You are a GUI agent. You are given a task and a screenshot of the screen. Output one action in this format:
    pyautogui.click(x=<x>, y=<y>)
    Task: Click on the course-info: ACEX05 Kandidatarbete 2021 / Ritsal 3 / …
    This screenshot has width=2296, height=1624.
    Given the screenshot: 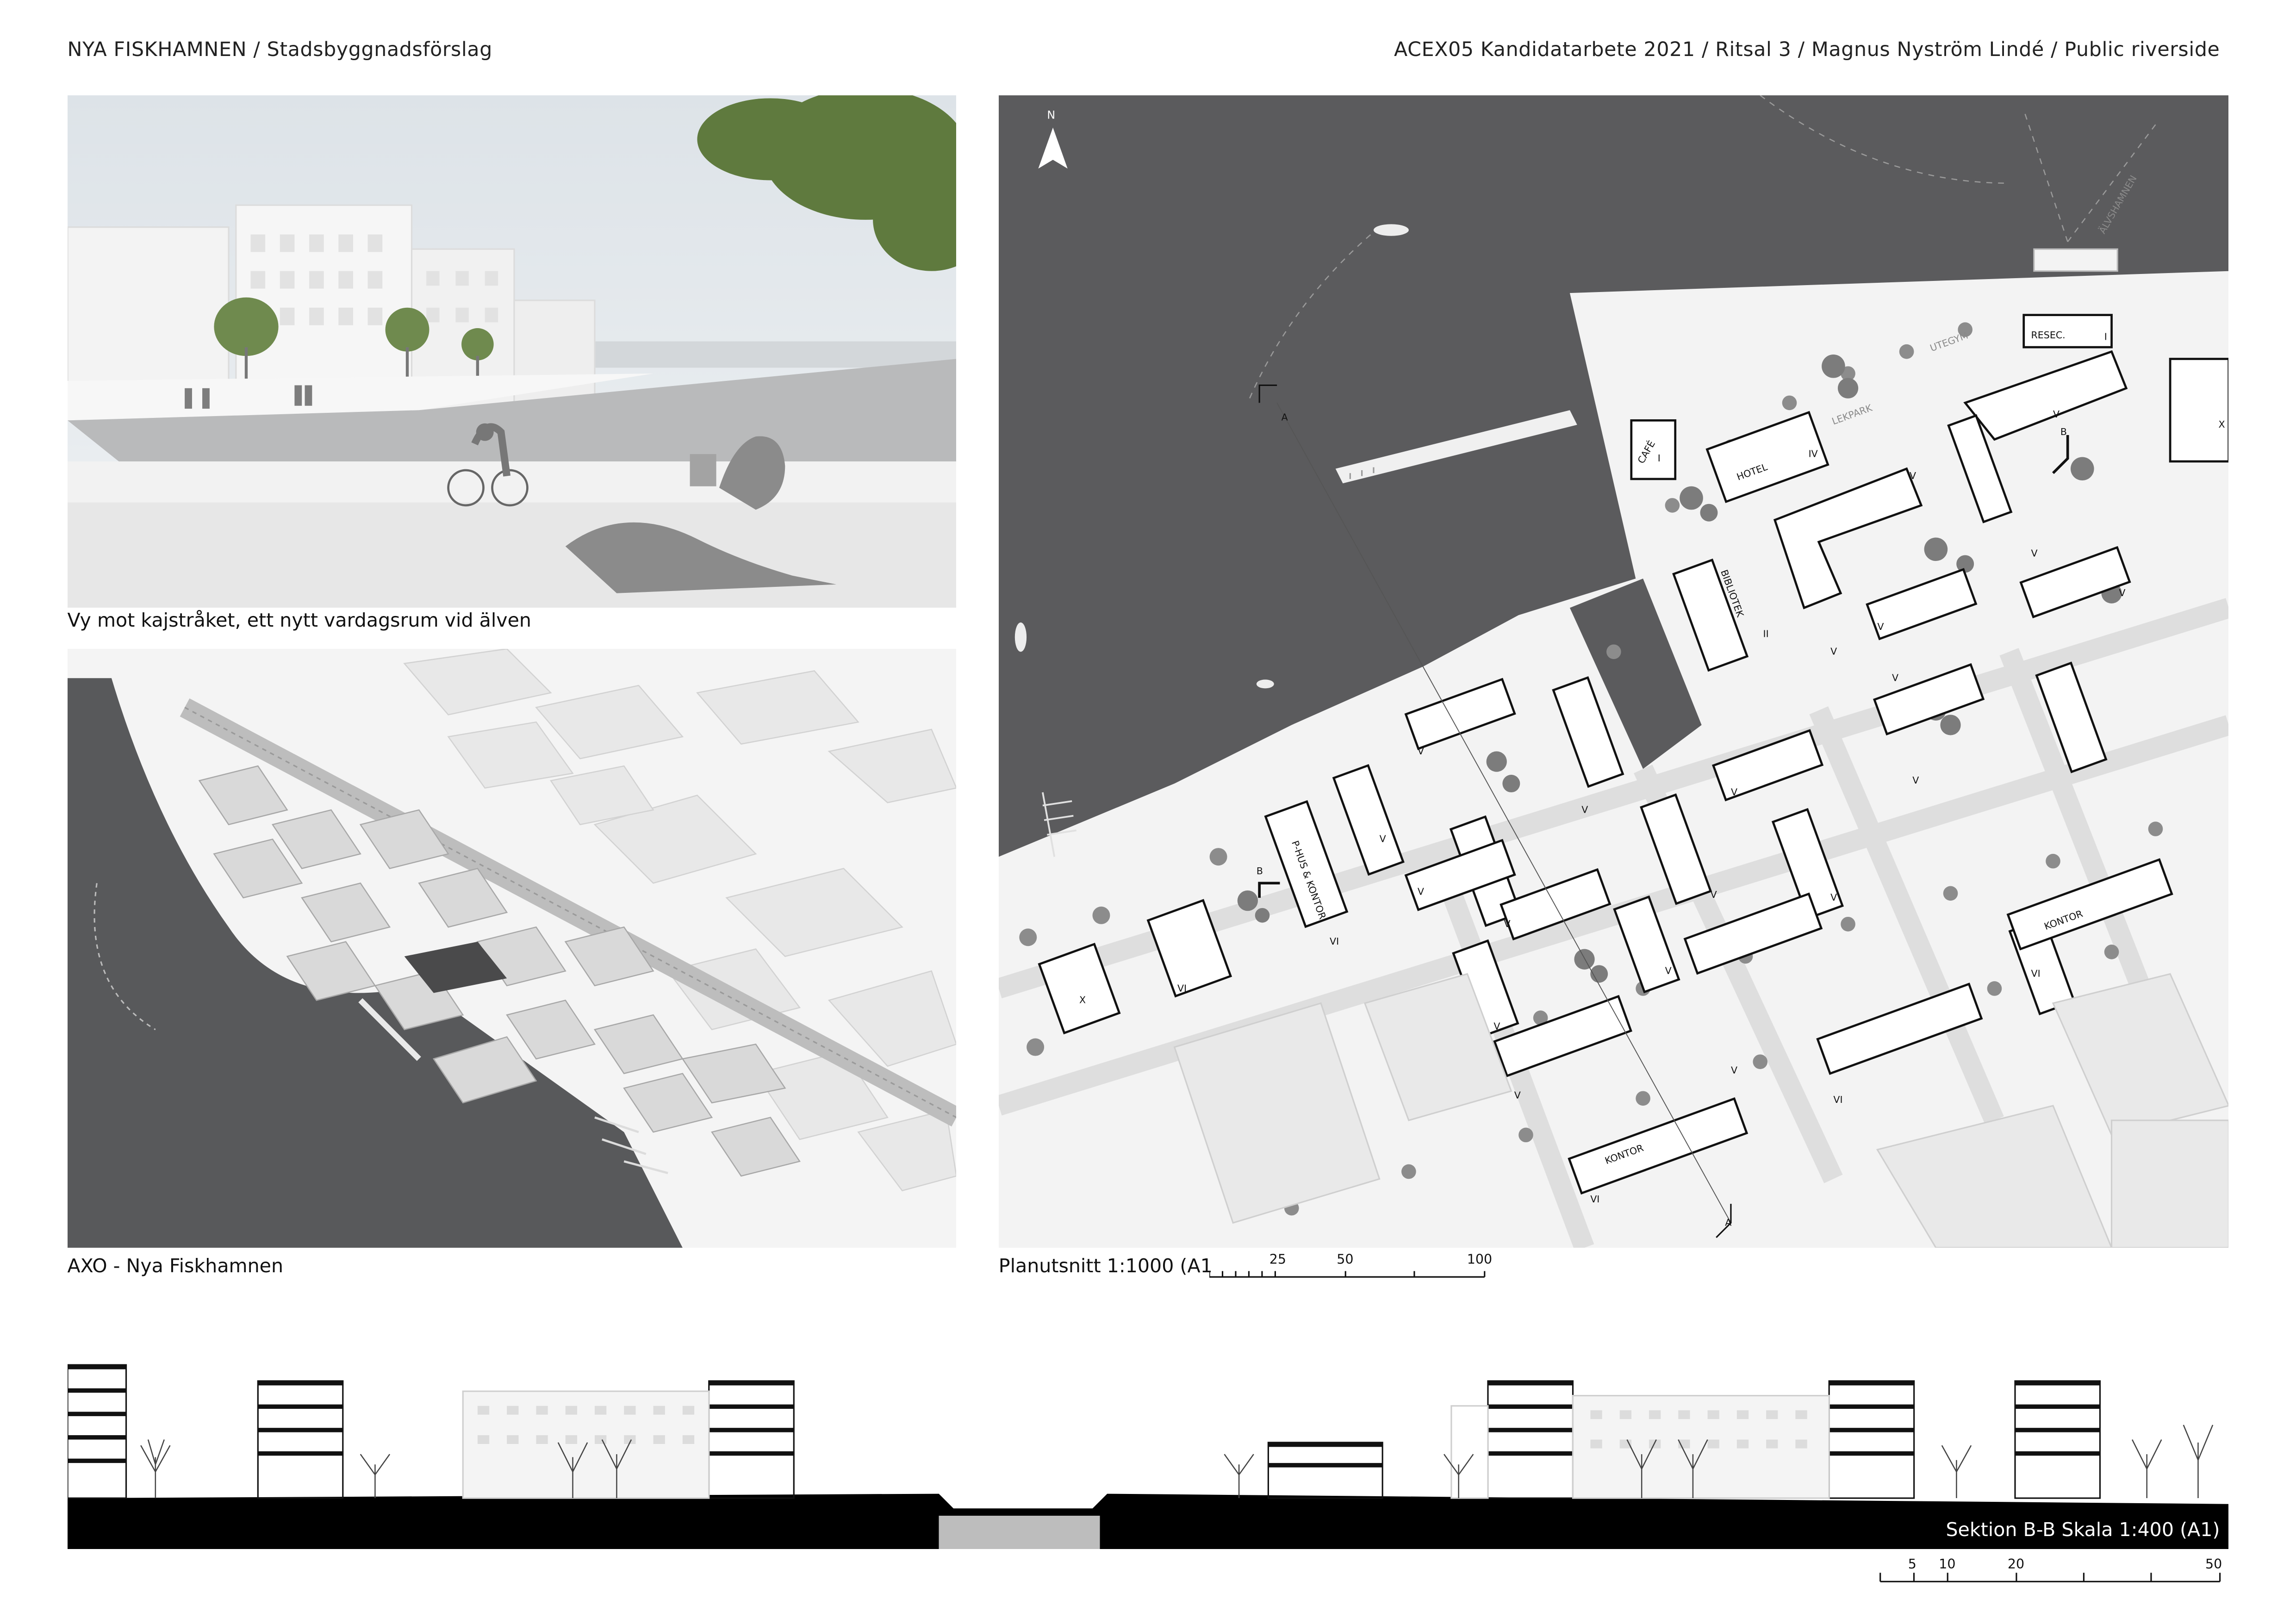 What is the action you would take?
    pyautogui.click(x=1807, y=50)
    